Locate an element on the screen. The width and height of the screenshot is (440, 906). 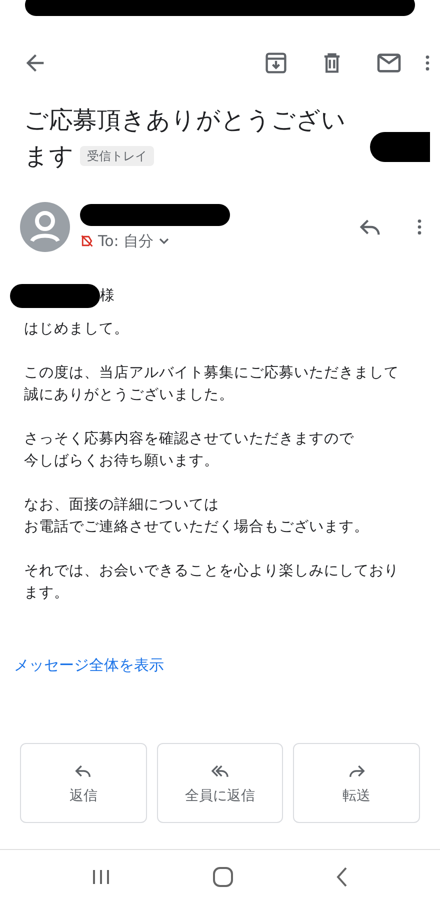
archive-icon is located at coordinates (276, 63).